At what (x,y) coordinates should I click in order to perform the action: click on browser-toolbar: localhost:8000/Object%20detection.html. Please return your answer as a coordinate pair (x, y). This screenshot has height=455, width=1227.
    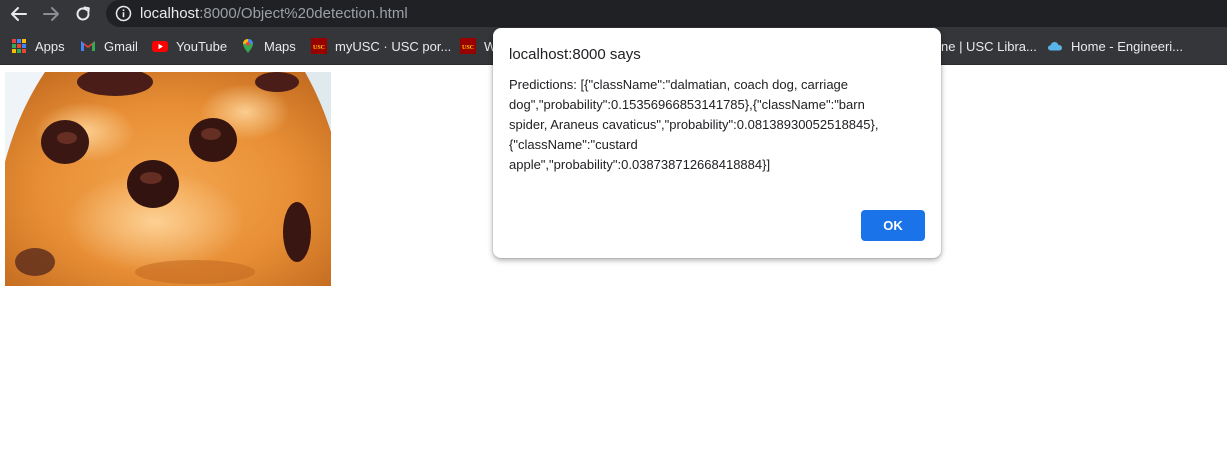
    Looking at the image, I should click on (613, 14).